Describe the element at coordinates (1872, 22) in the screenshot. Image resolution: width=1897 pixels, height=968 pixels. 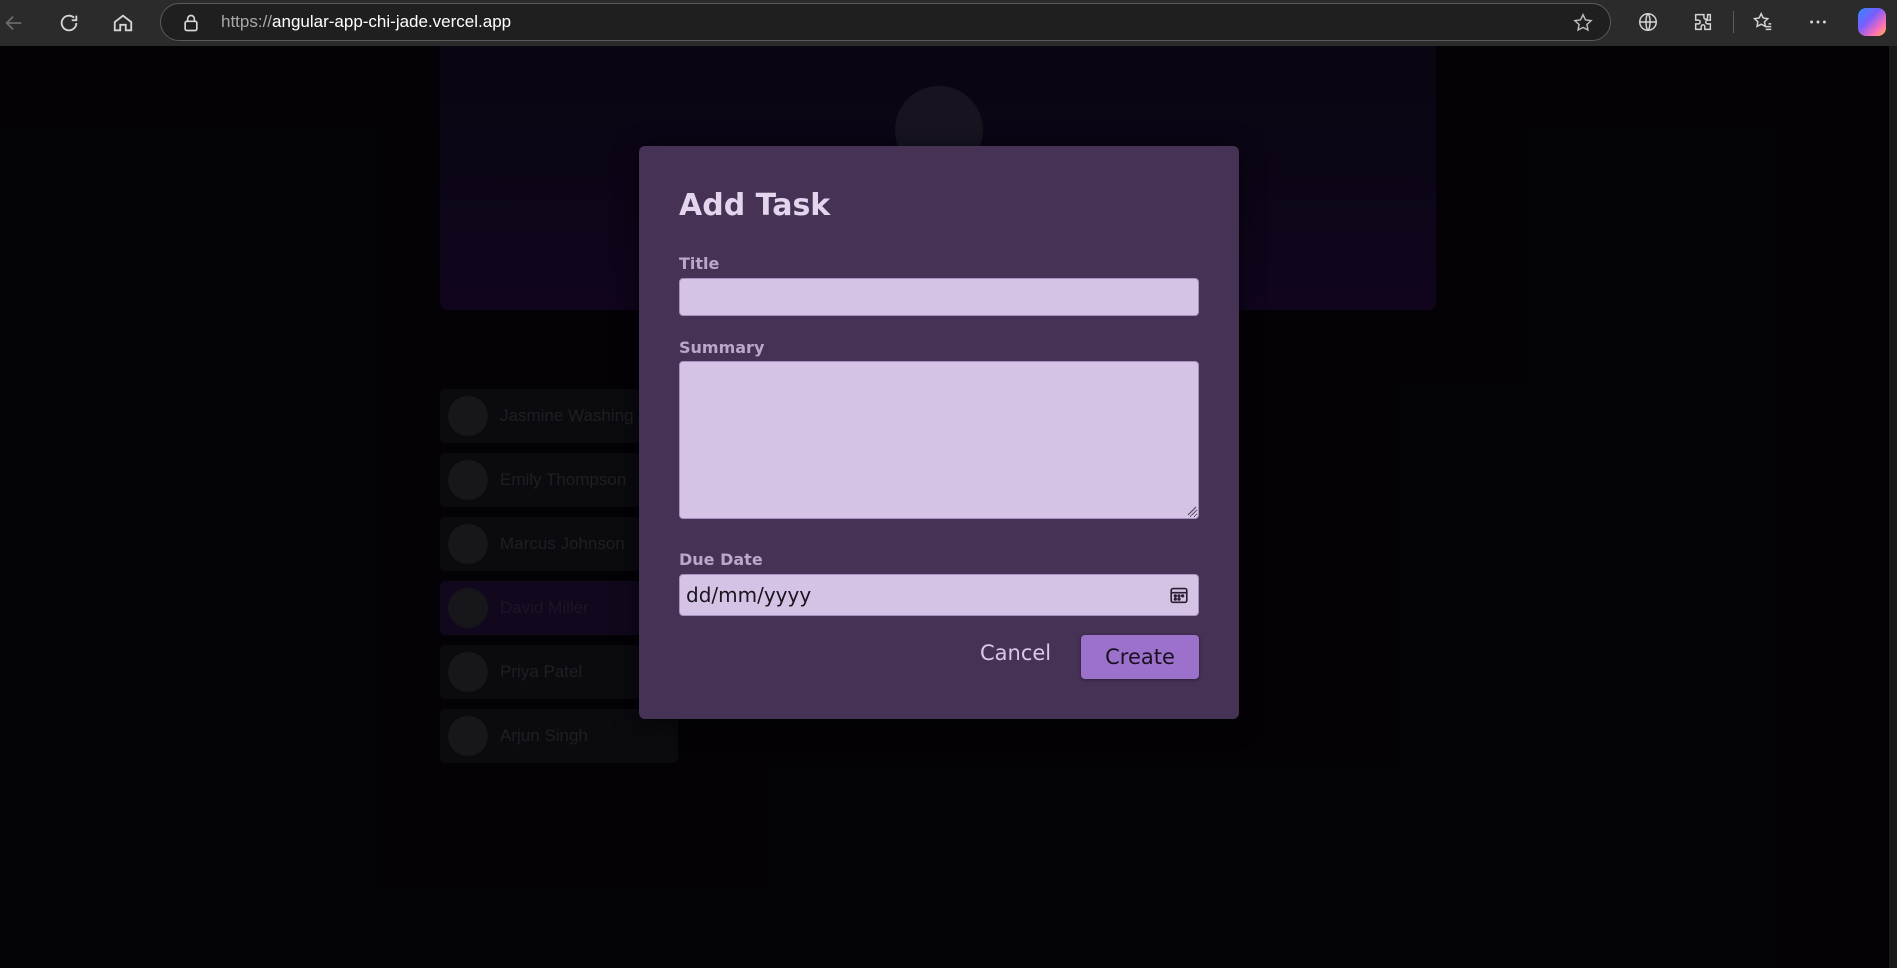
I see `copilot-icon` at that location.